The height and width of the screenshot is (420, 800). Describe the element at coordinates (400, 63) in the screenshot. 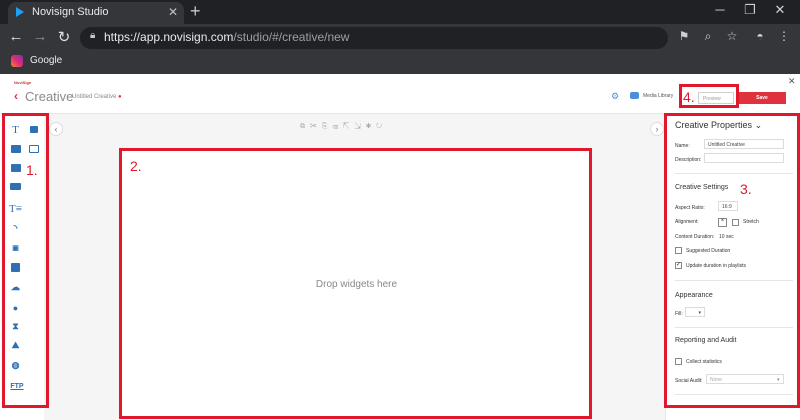

I see `bookmarks-bar: Google` at that location.